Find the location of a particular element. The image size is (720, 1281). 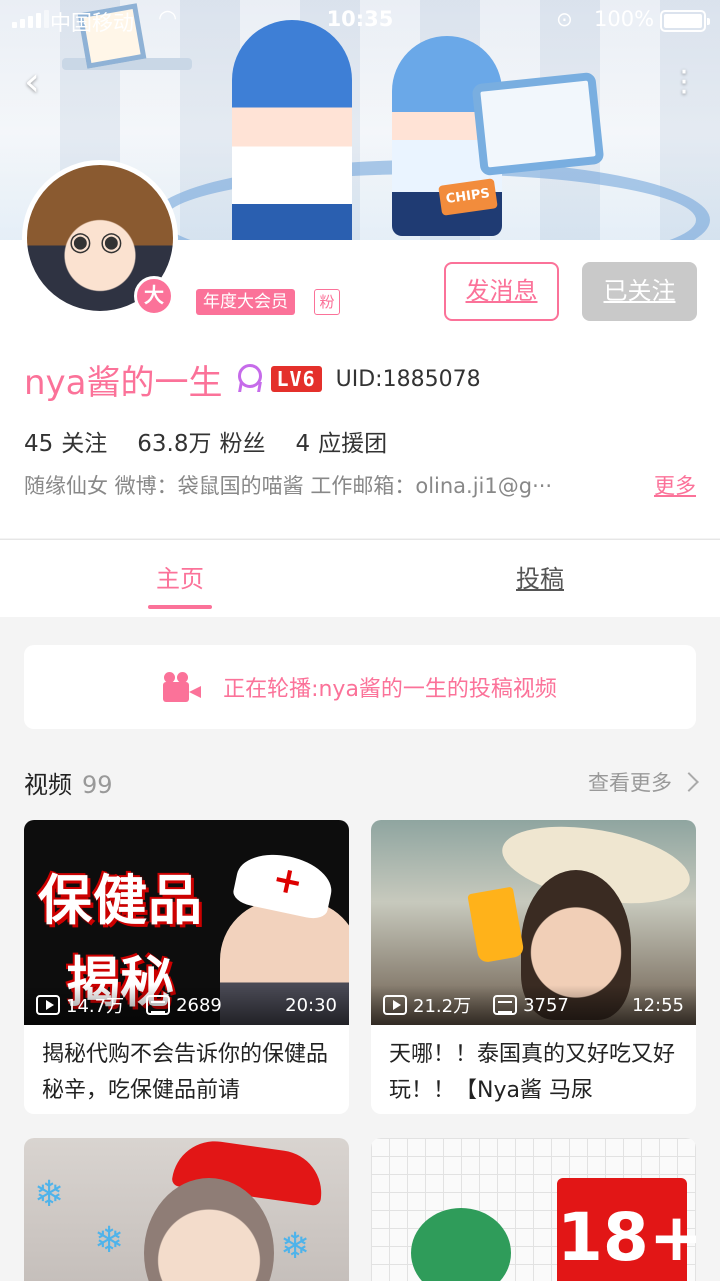

vip-badge: 大 is located at coordinates (154, 296).